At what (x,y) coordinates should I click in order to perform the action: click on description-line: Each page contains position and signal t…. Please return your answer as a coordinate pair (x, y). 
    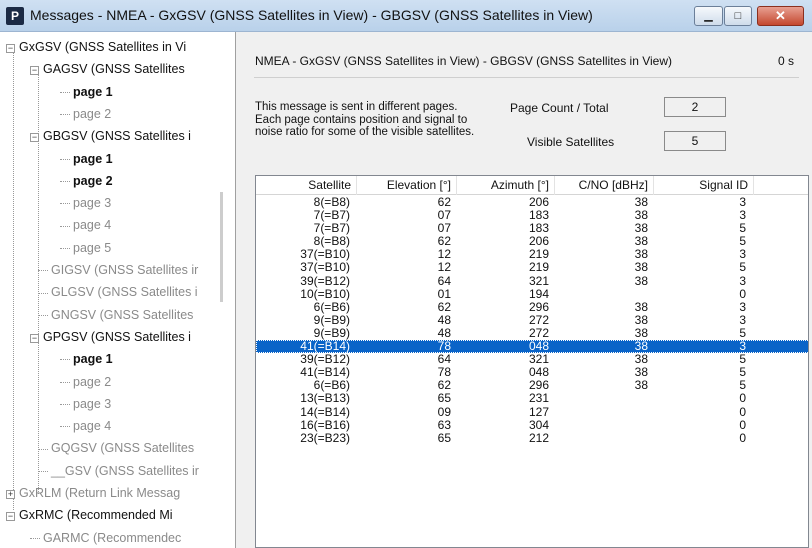
    Looking at the image, I should click on (361, 119).